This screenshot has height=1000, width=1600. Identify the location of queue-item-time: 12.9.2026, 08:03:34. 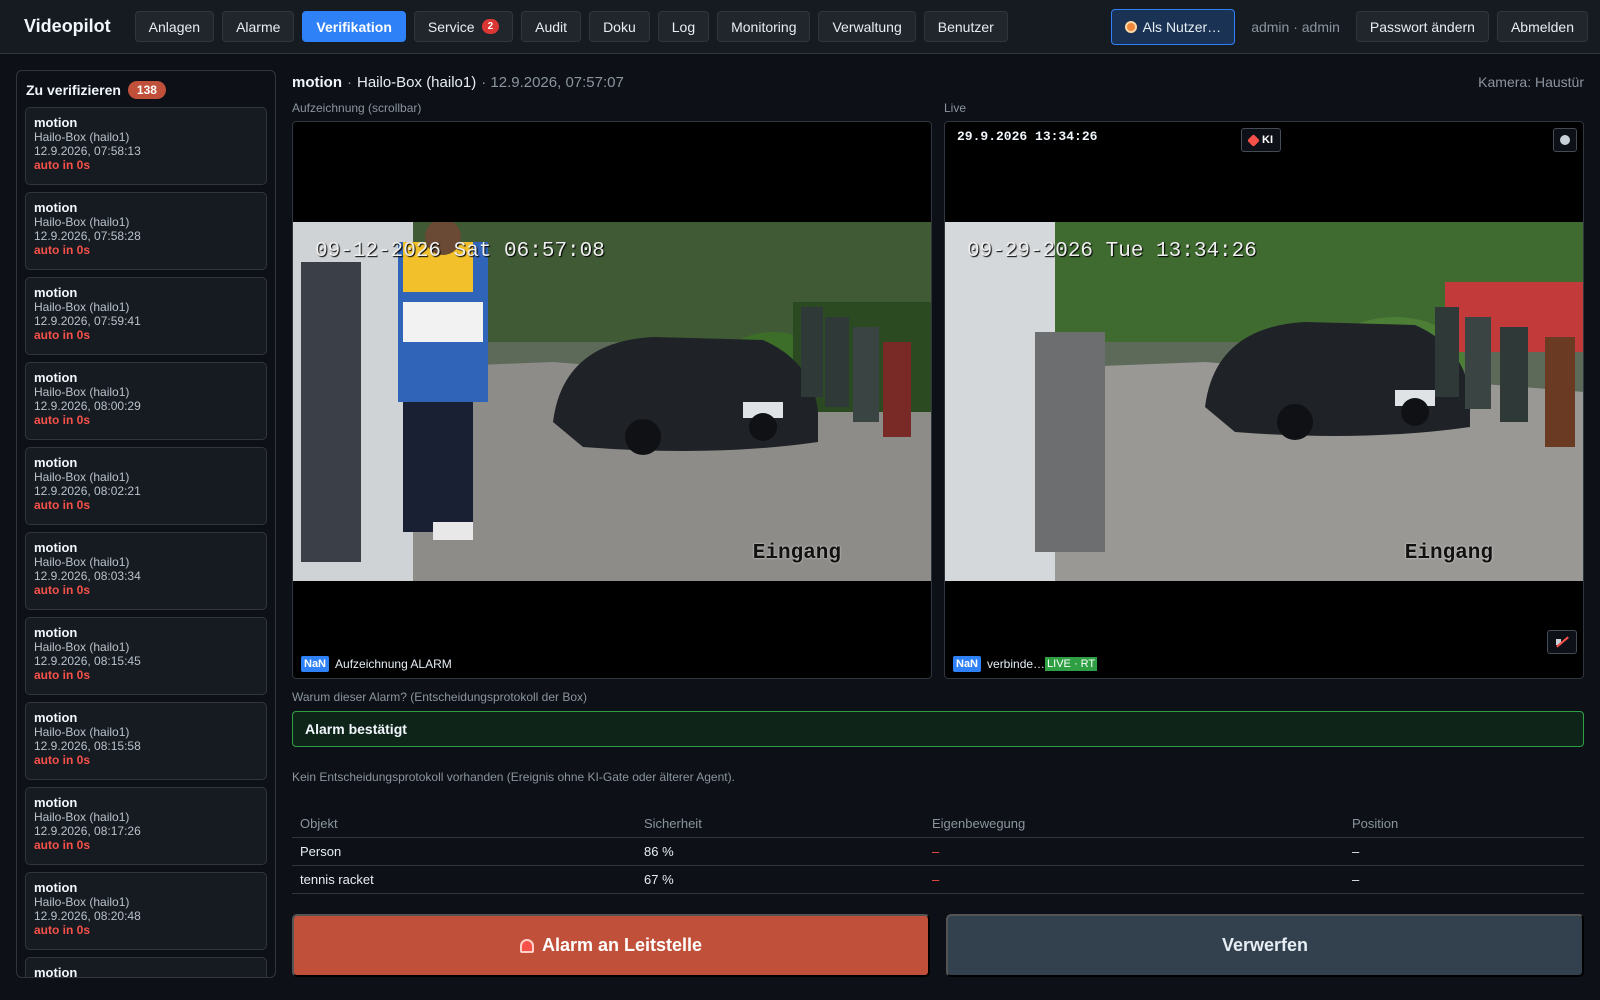
(87, 576).